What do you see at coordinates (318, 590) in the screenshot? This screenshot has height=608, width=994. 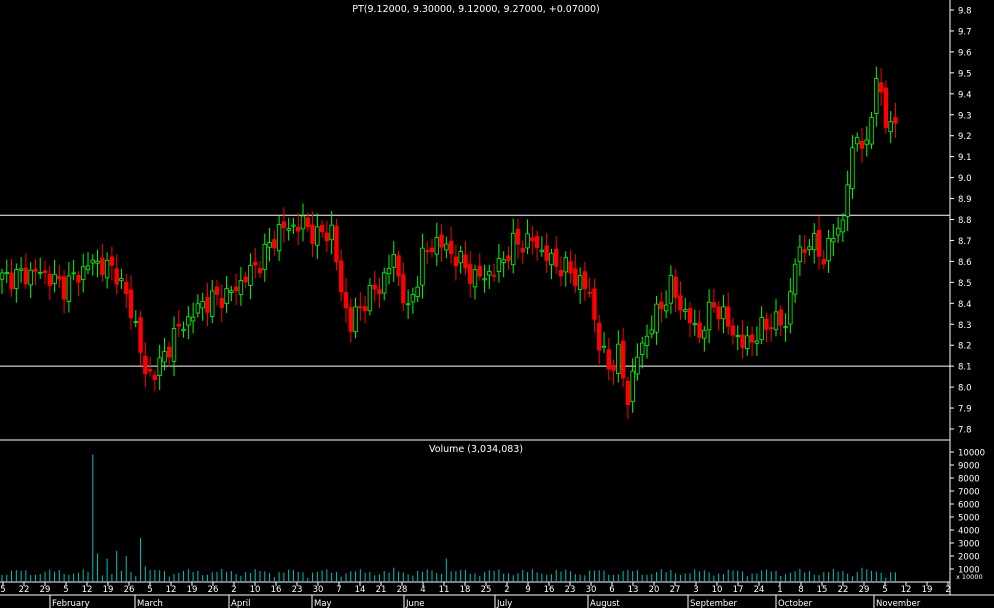 I see `date-tick-label: 30` at bounding box center [318, 590].